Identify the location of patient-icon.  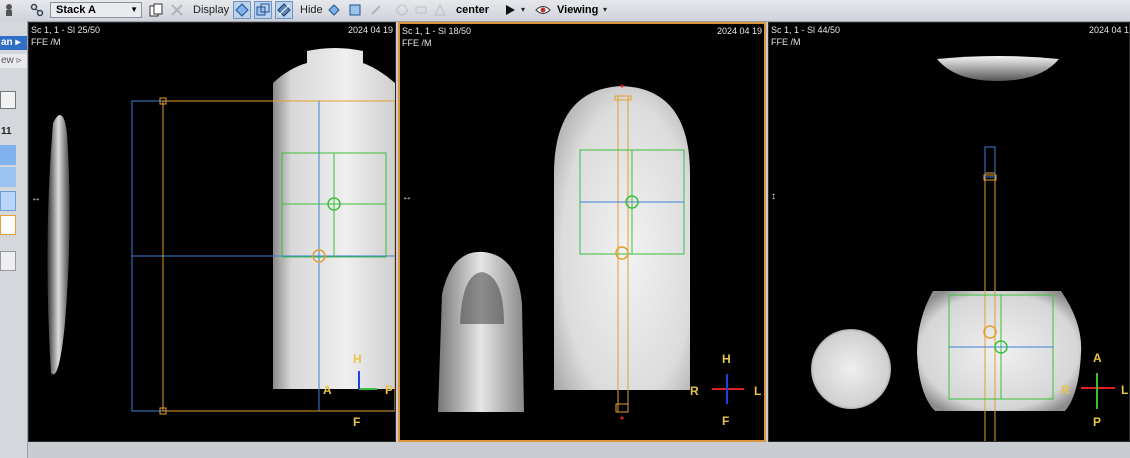
(9, 10).